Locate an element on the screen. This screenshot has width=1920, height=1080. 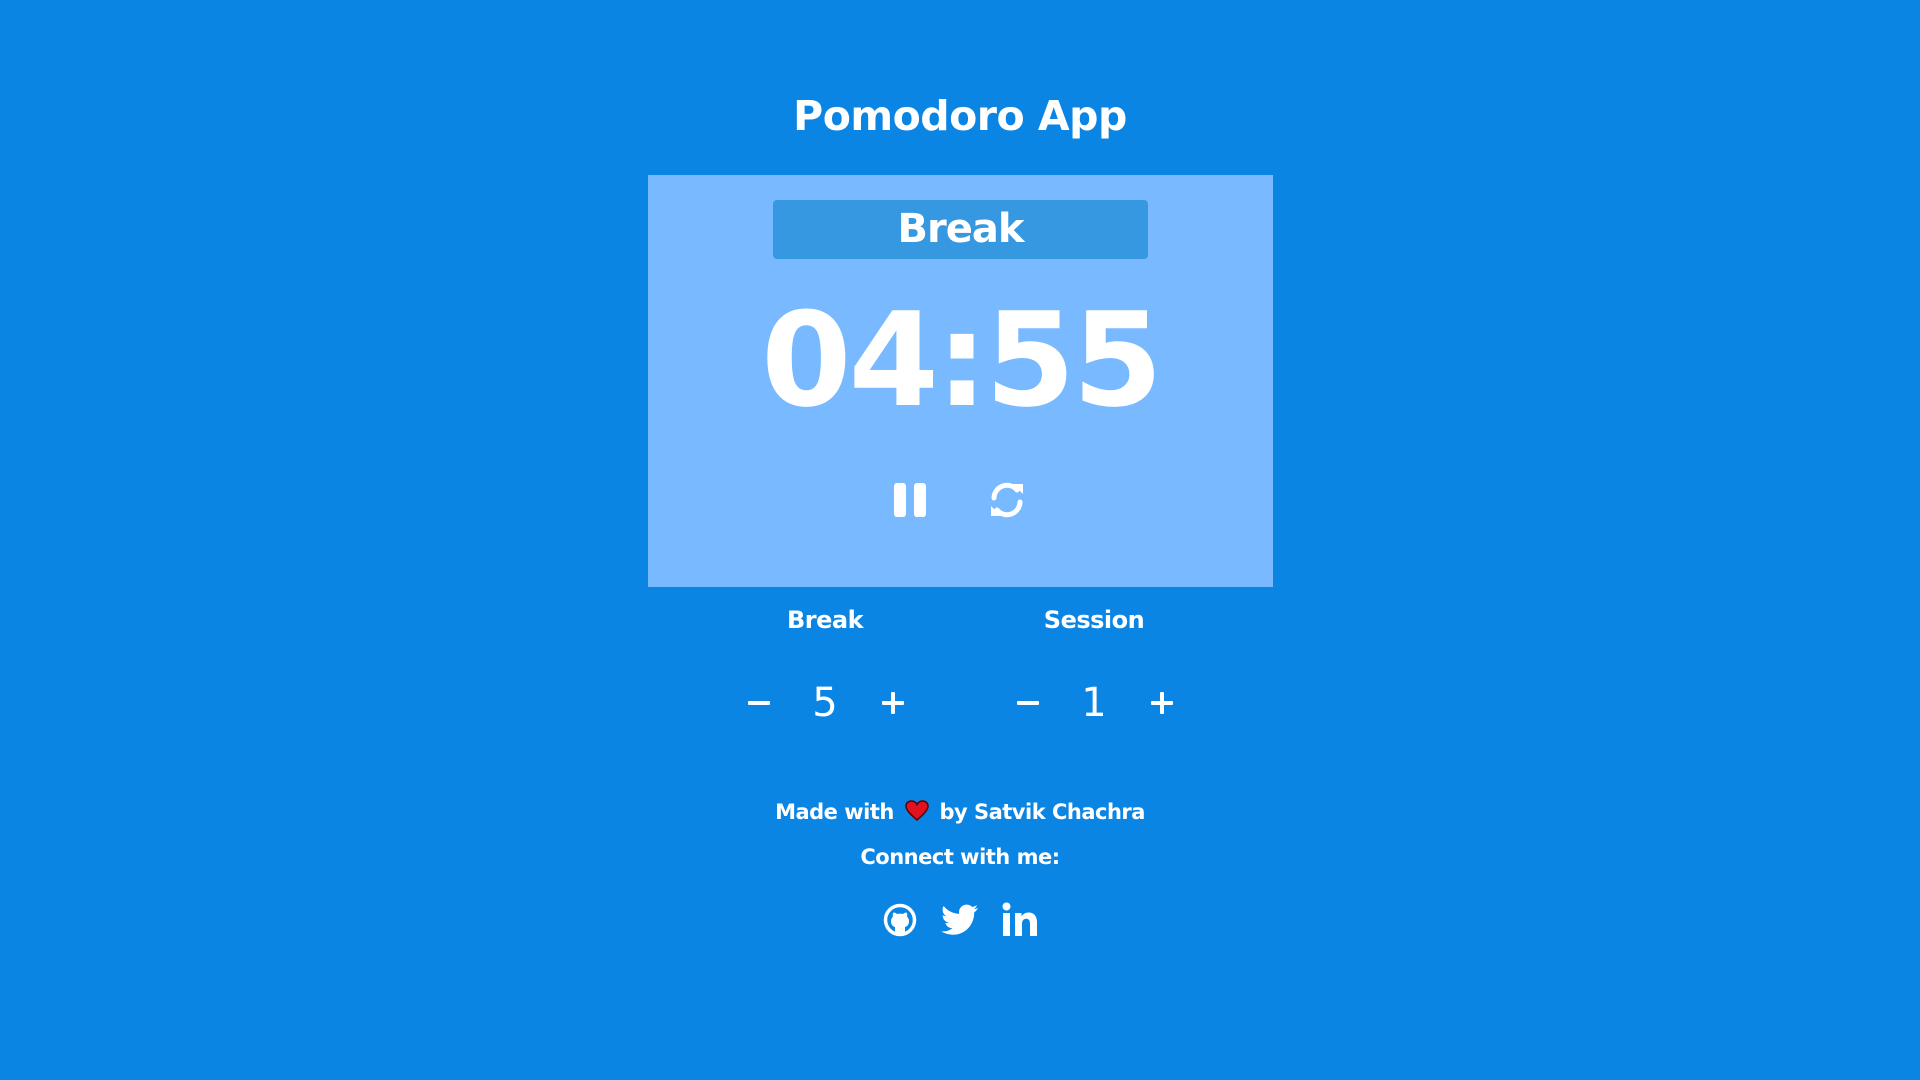
session-length-value: 1 is located at coordinates (1094, 703).